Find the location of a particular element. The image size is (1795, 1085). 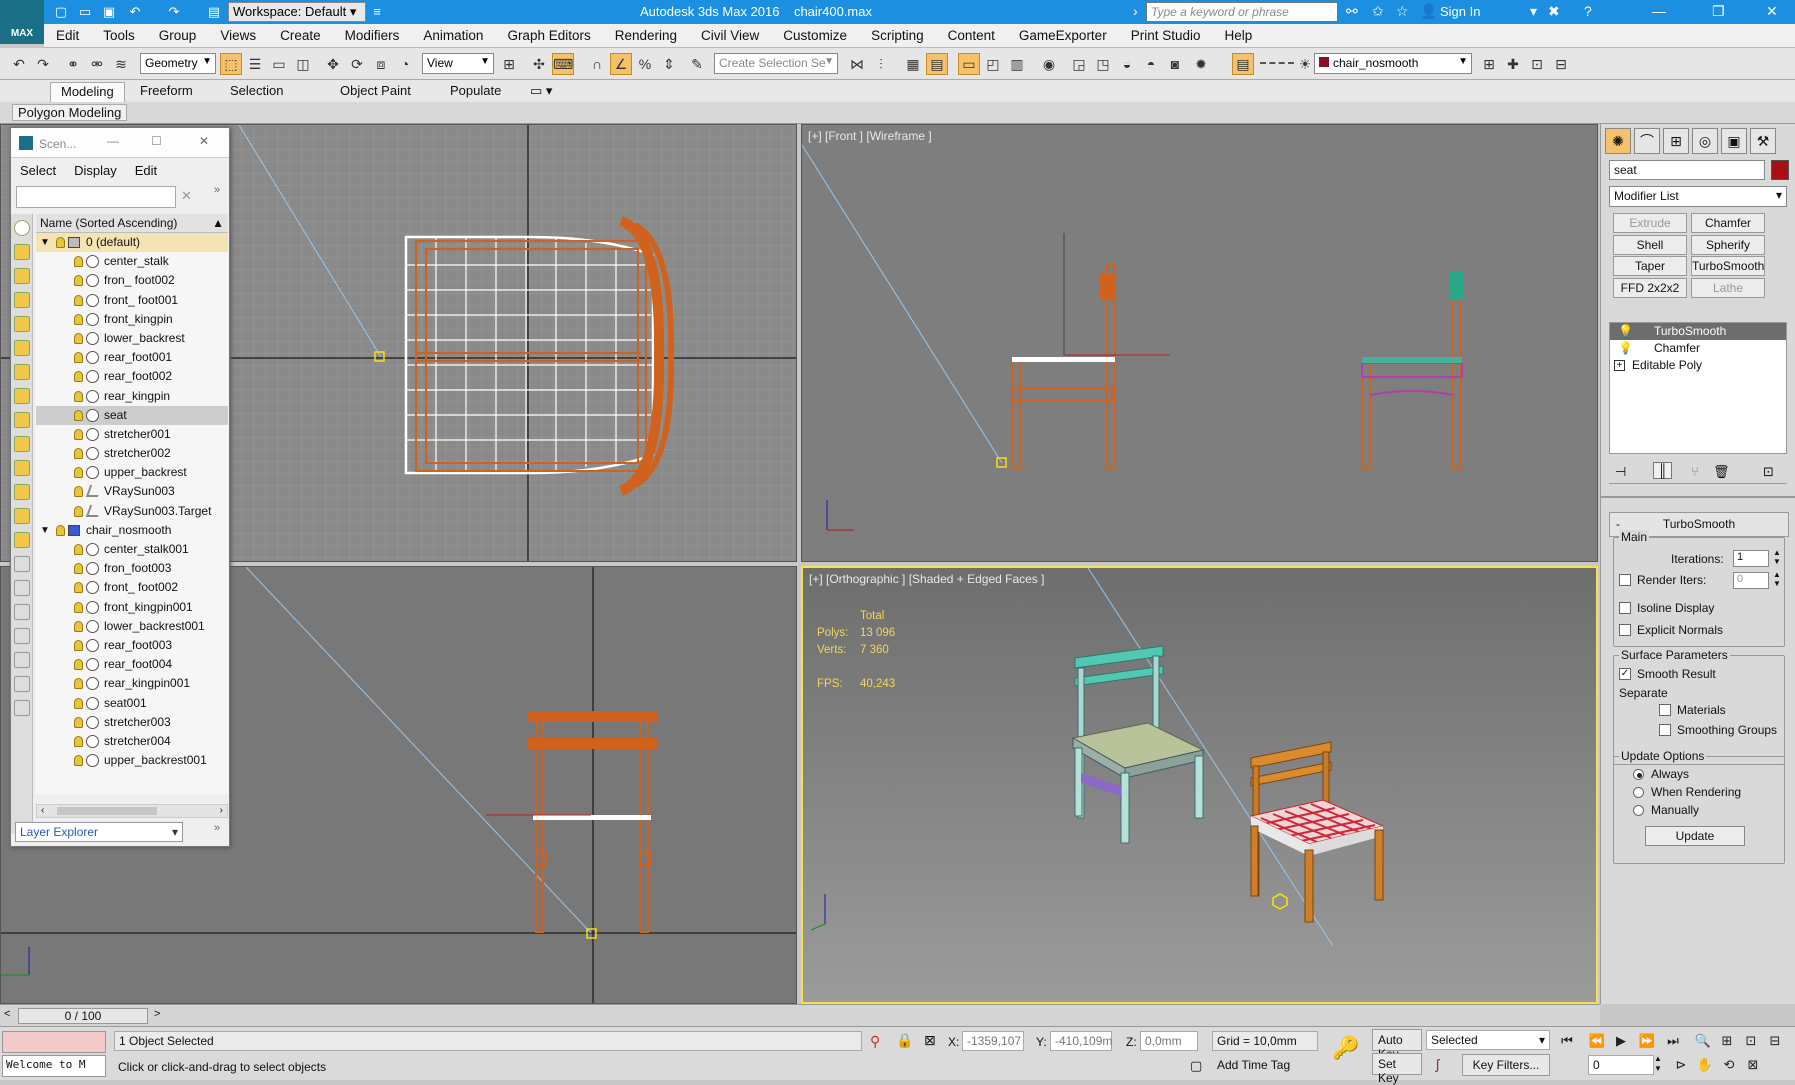

link-icon: ⚭ is located at coordinates (73, 64).